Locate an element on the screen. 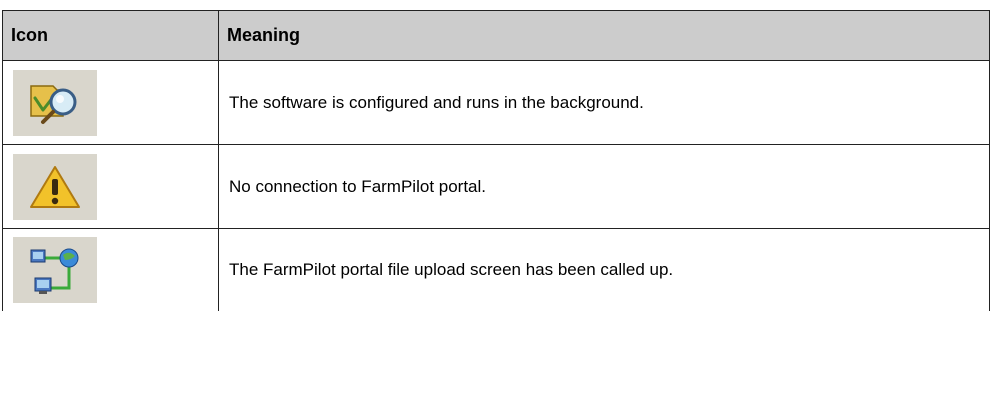  network-upload-icon is located at coordinates (55, 270).